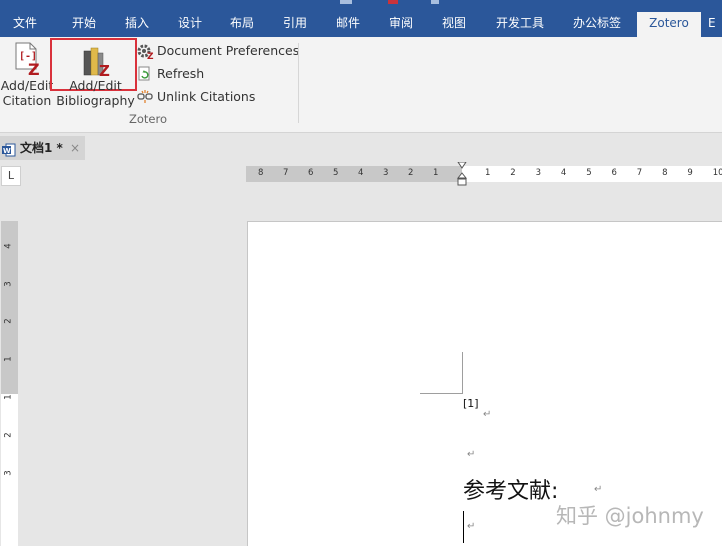 This screenshot has height=546, width=722. I want to click on ruler-left-margin, so click(354, 174).